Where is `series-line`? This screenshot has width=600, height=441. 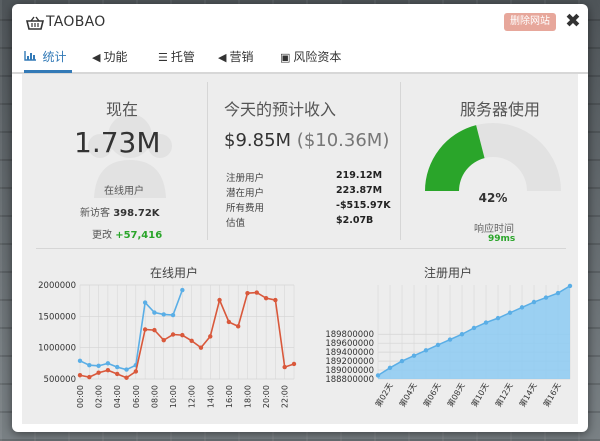 series-line is located at coordinates (131, 330).